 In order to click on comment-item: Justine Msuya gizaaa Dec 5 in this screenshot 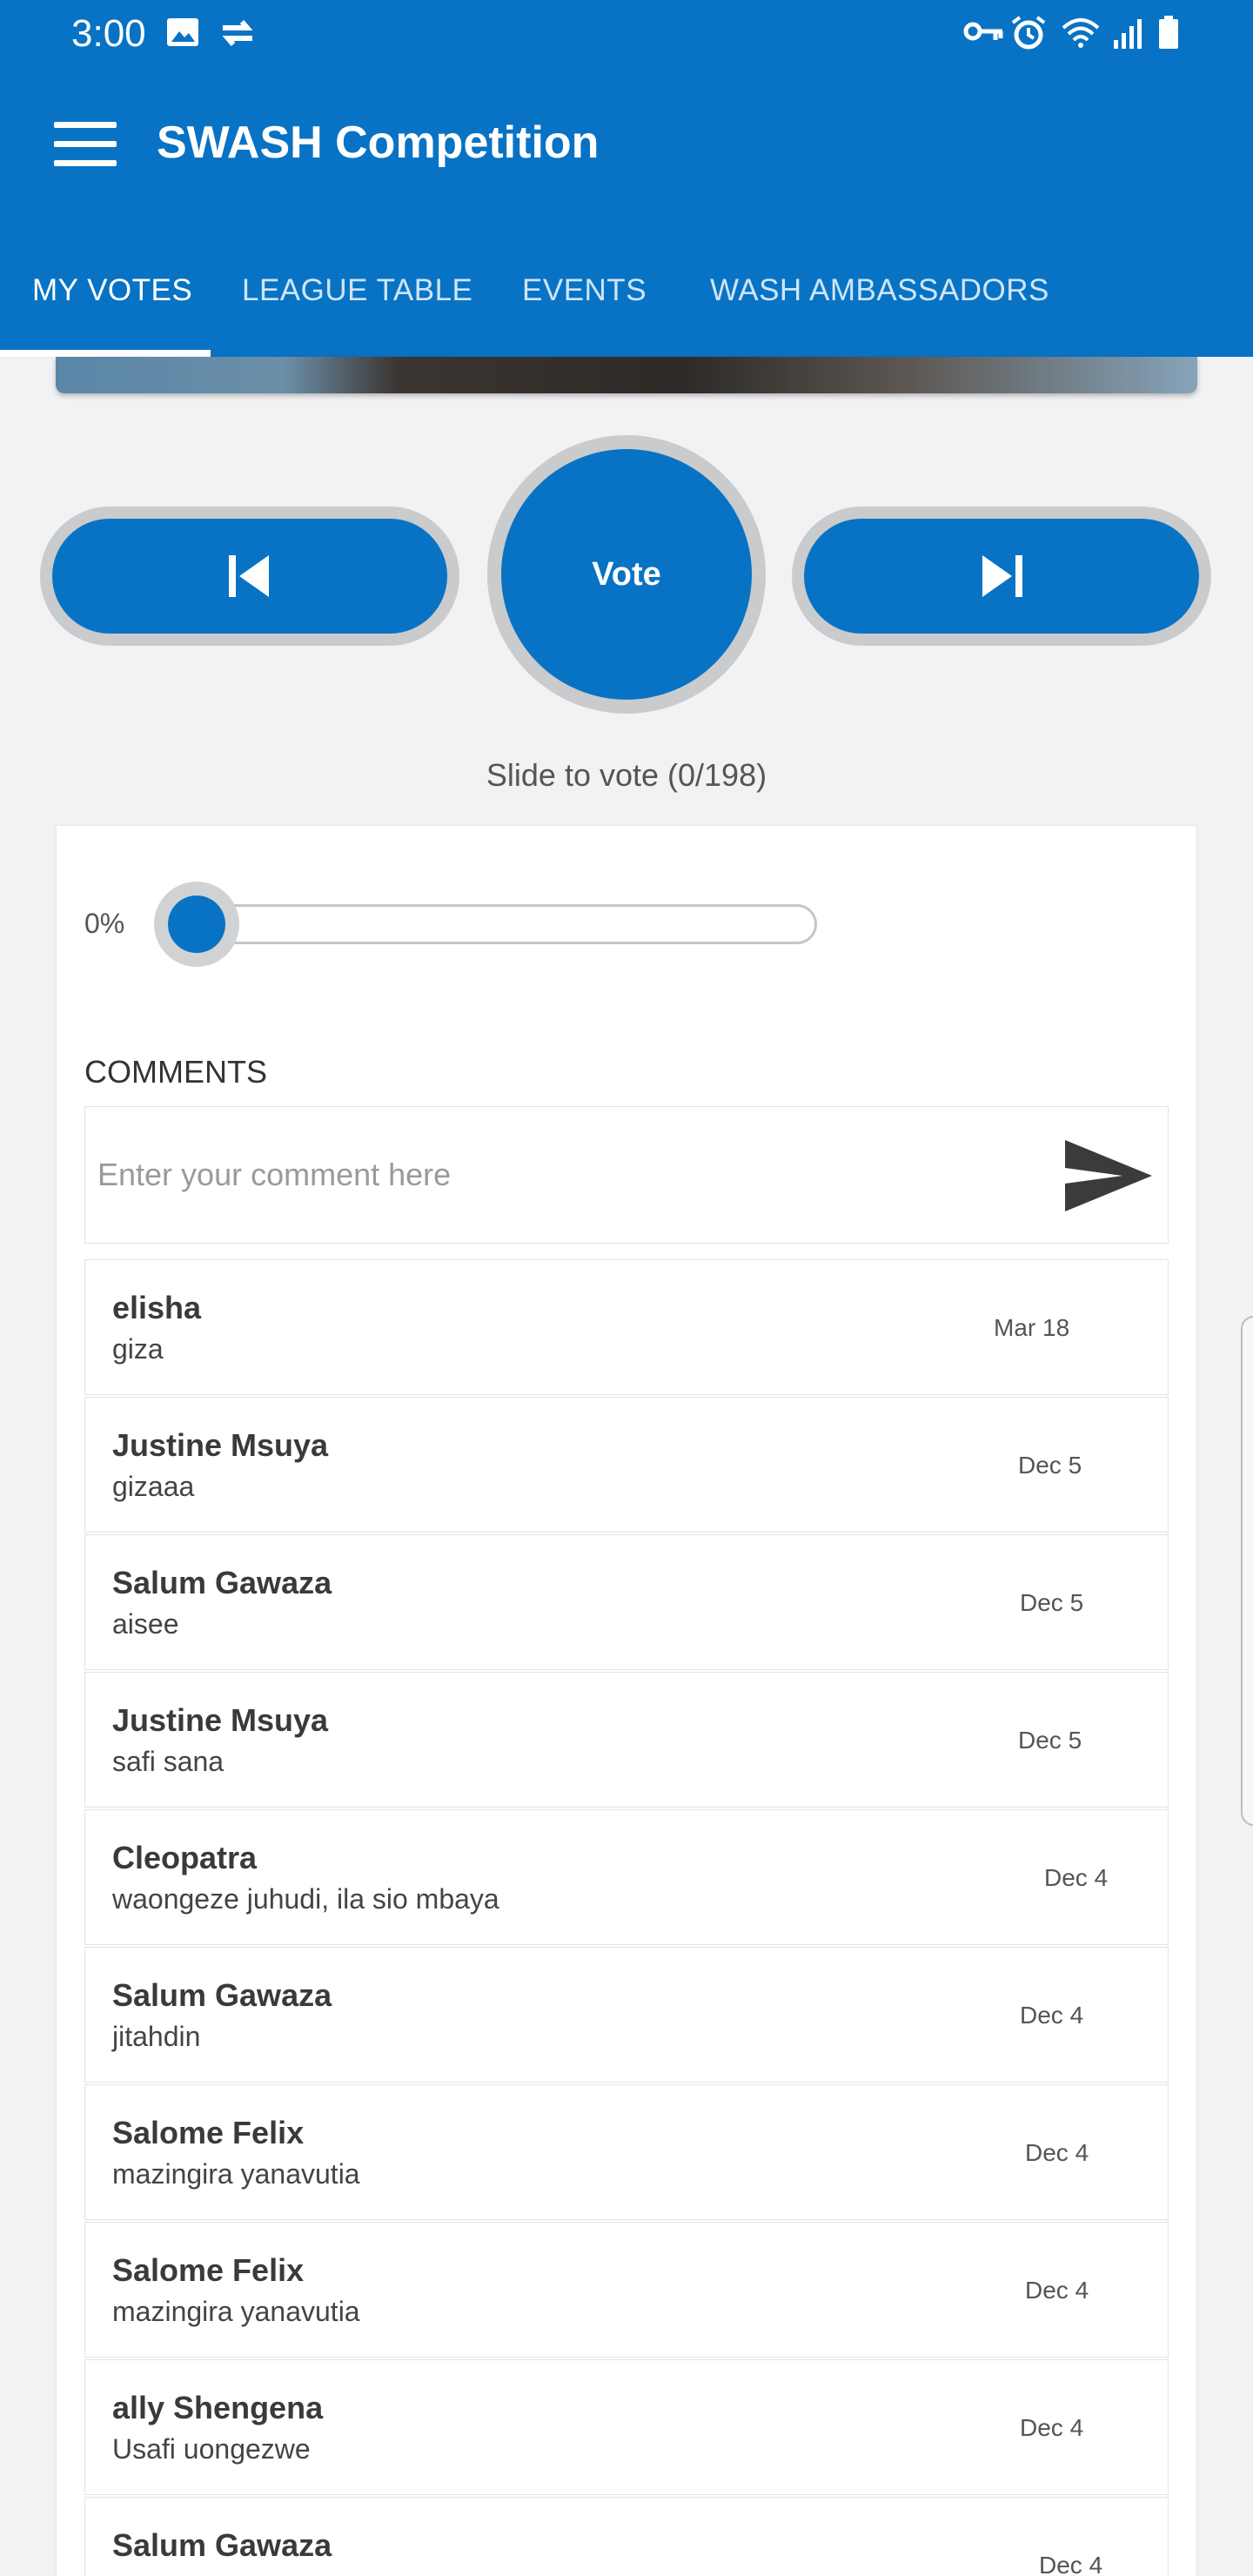, I will do `click(626, 1465)`.